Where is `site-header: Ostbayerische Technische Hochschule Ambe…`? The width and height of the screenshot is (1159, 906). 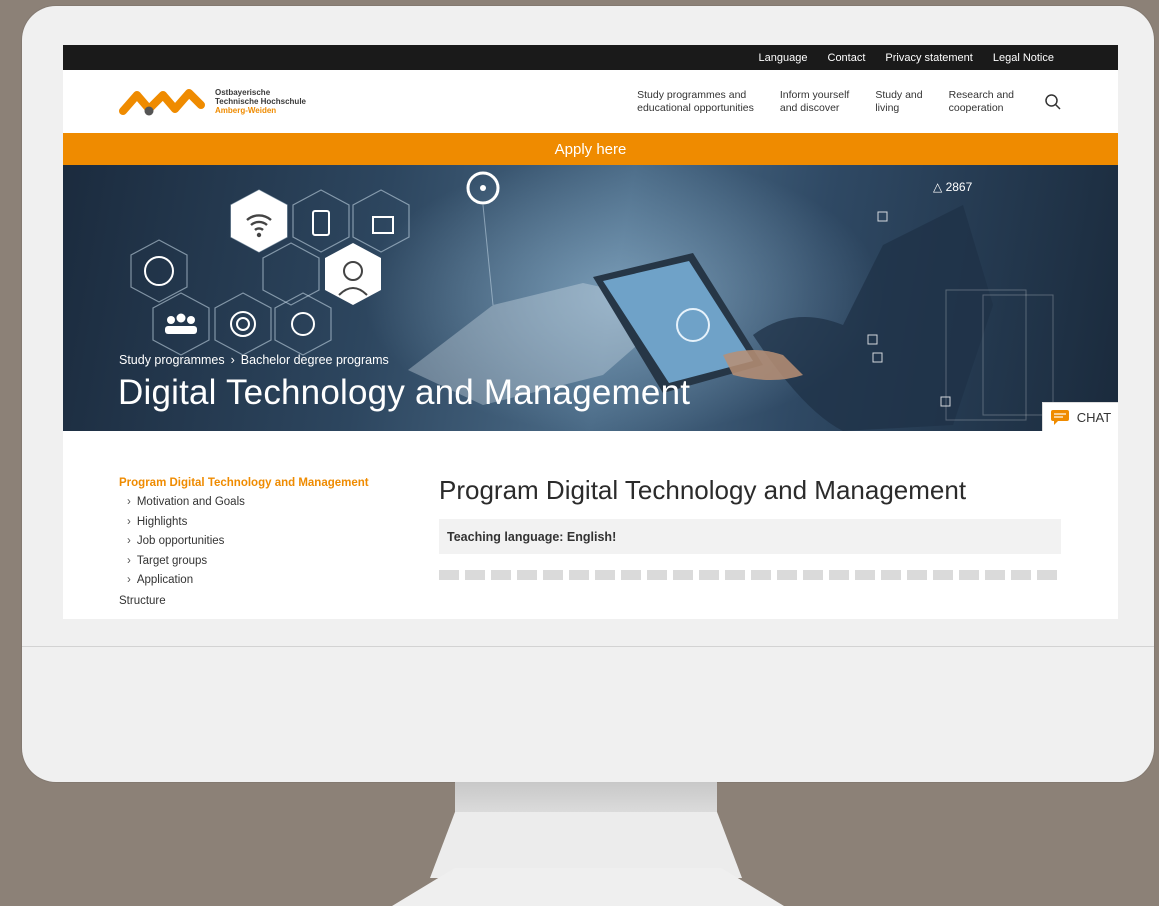
site-header: Ostbayerische Technische Hochschule Ambe… is located at coordinates (590, 101).